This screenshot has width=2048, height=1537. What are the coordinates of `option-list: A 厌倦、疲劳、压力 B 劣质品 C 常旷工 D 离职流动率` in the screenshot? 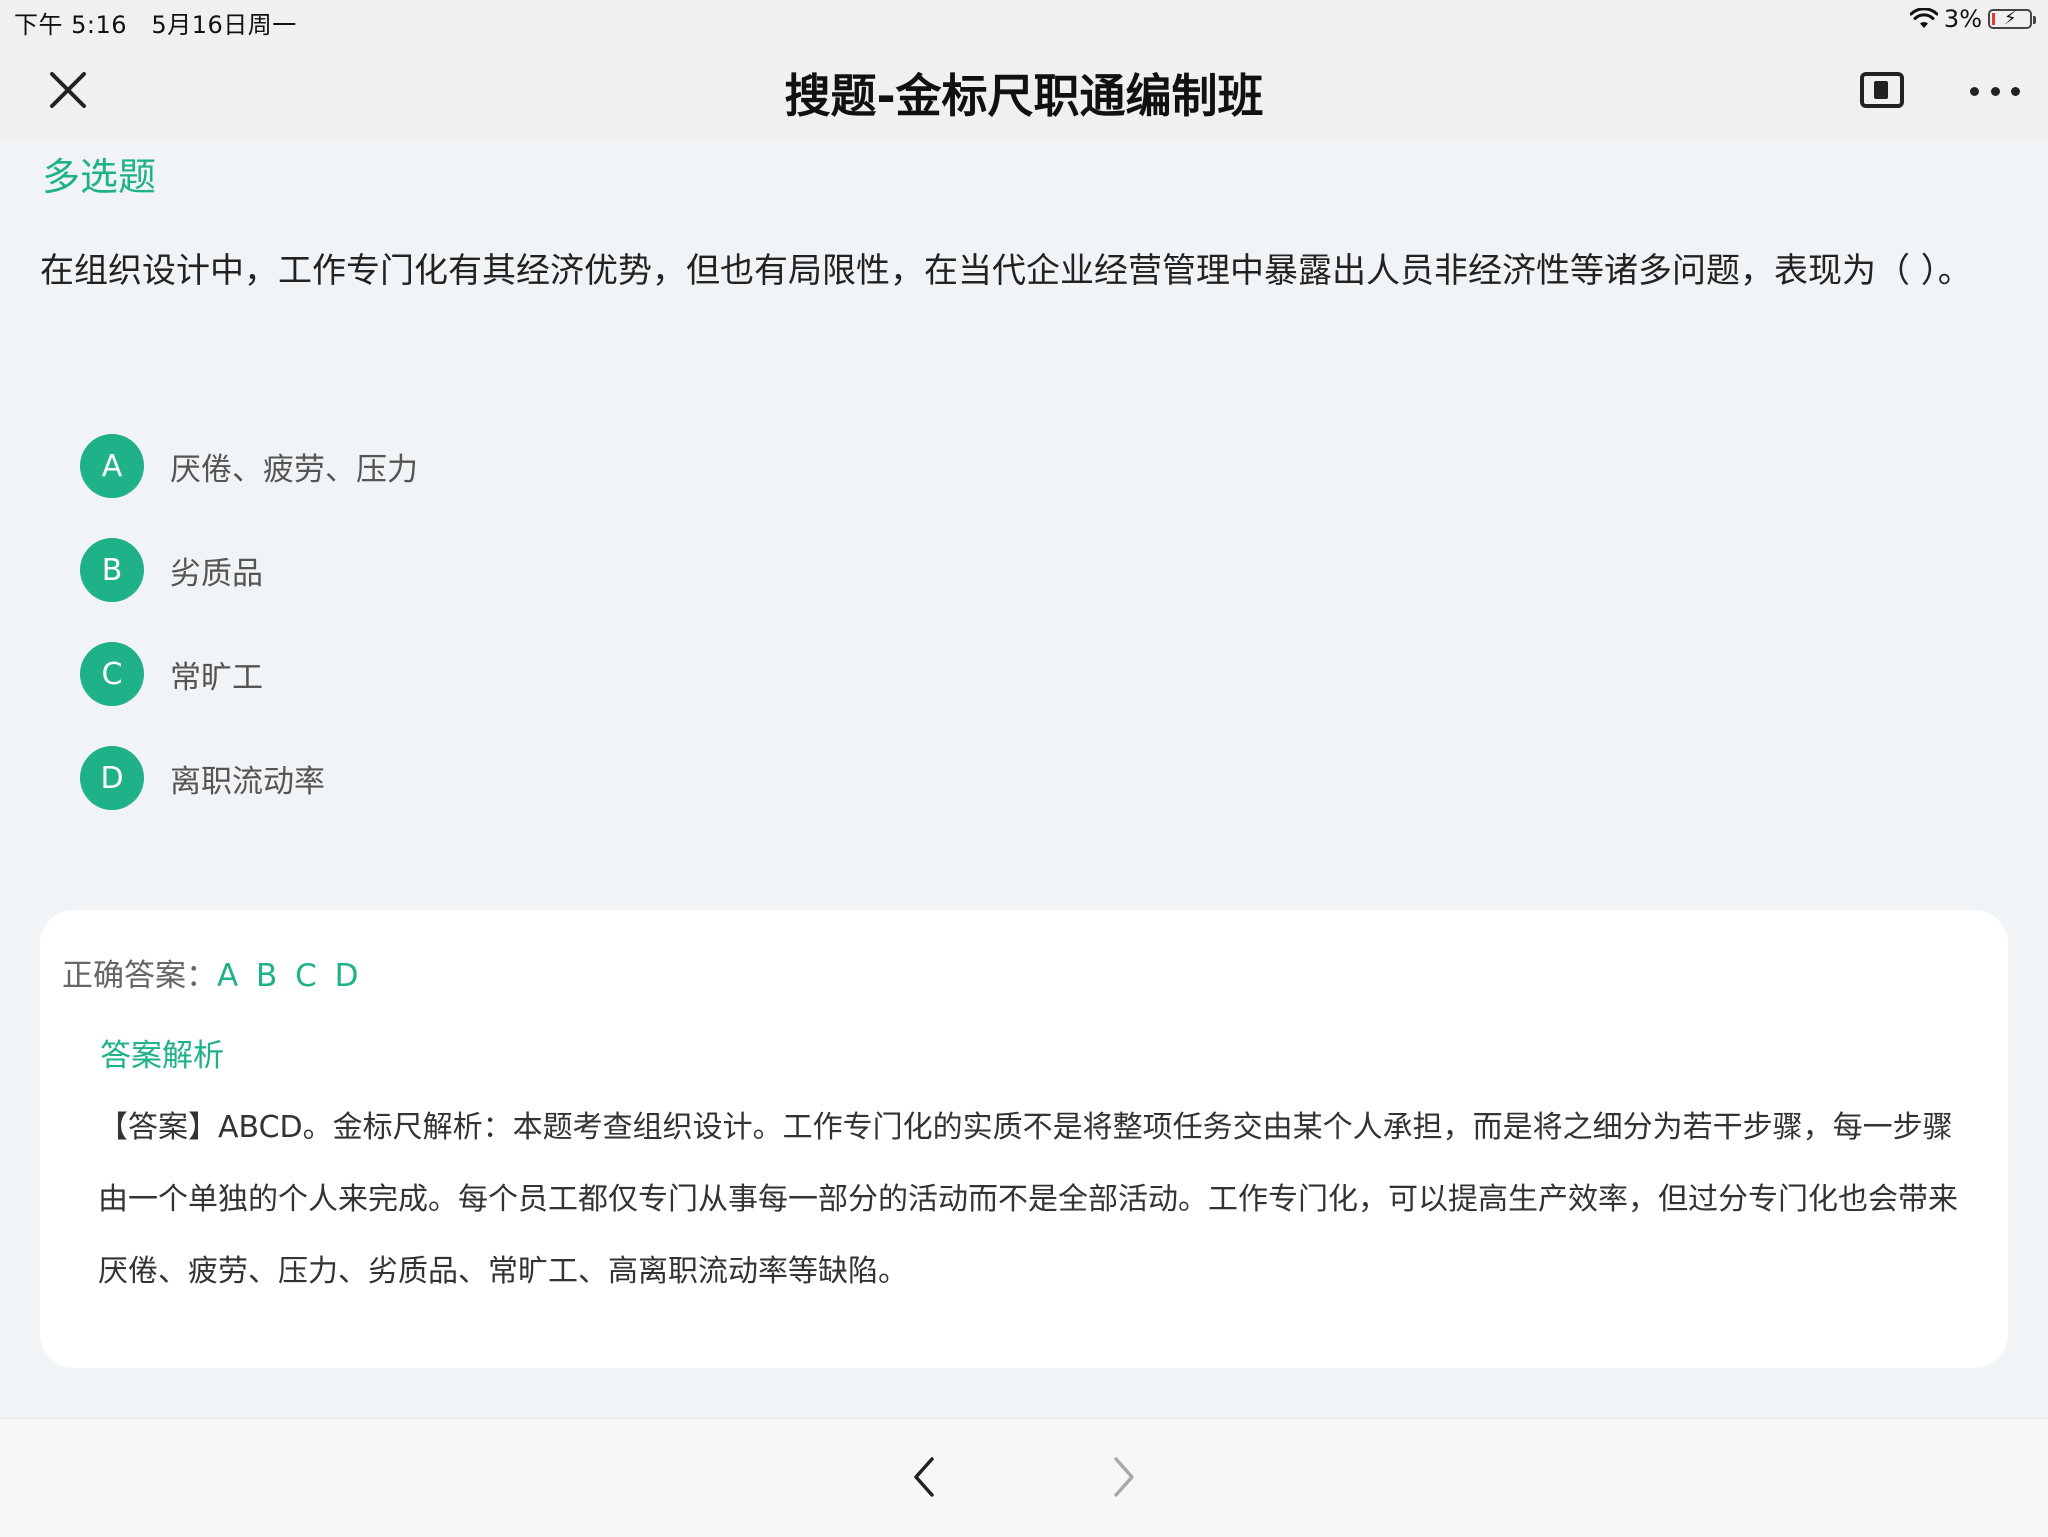 It's located at (249, 642).